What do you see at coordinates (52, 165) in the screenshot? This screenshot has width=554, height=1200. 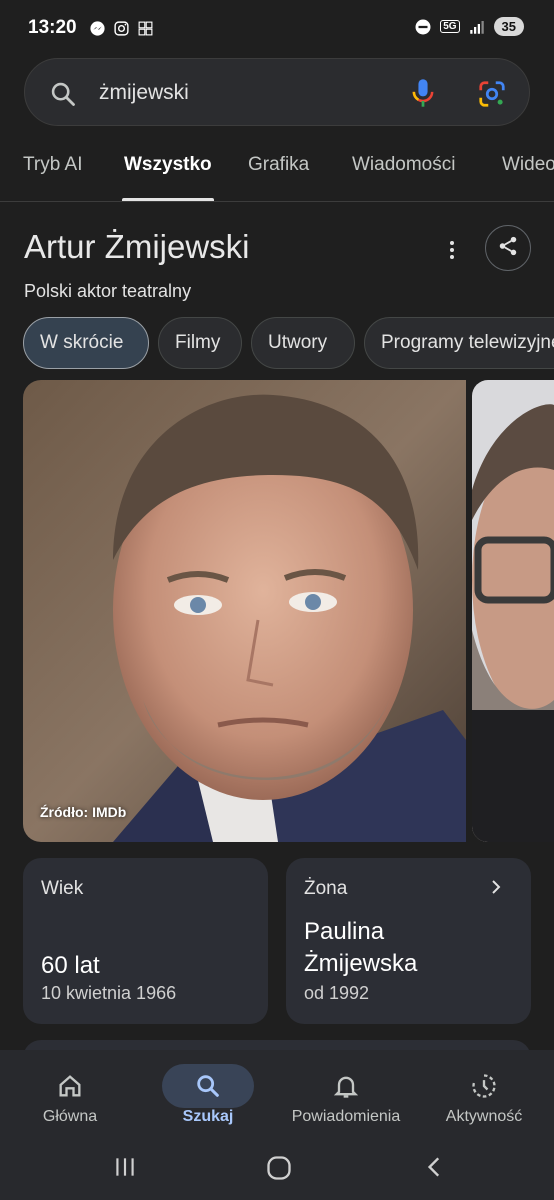 I see `tab-ai-mode: Tryb AI` at bounding box center [52, 165].